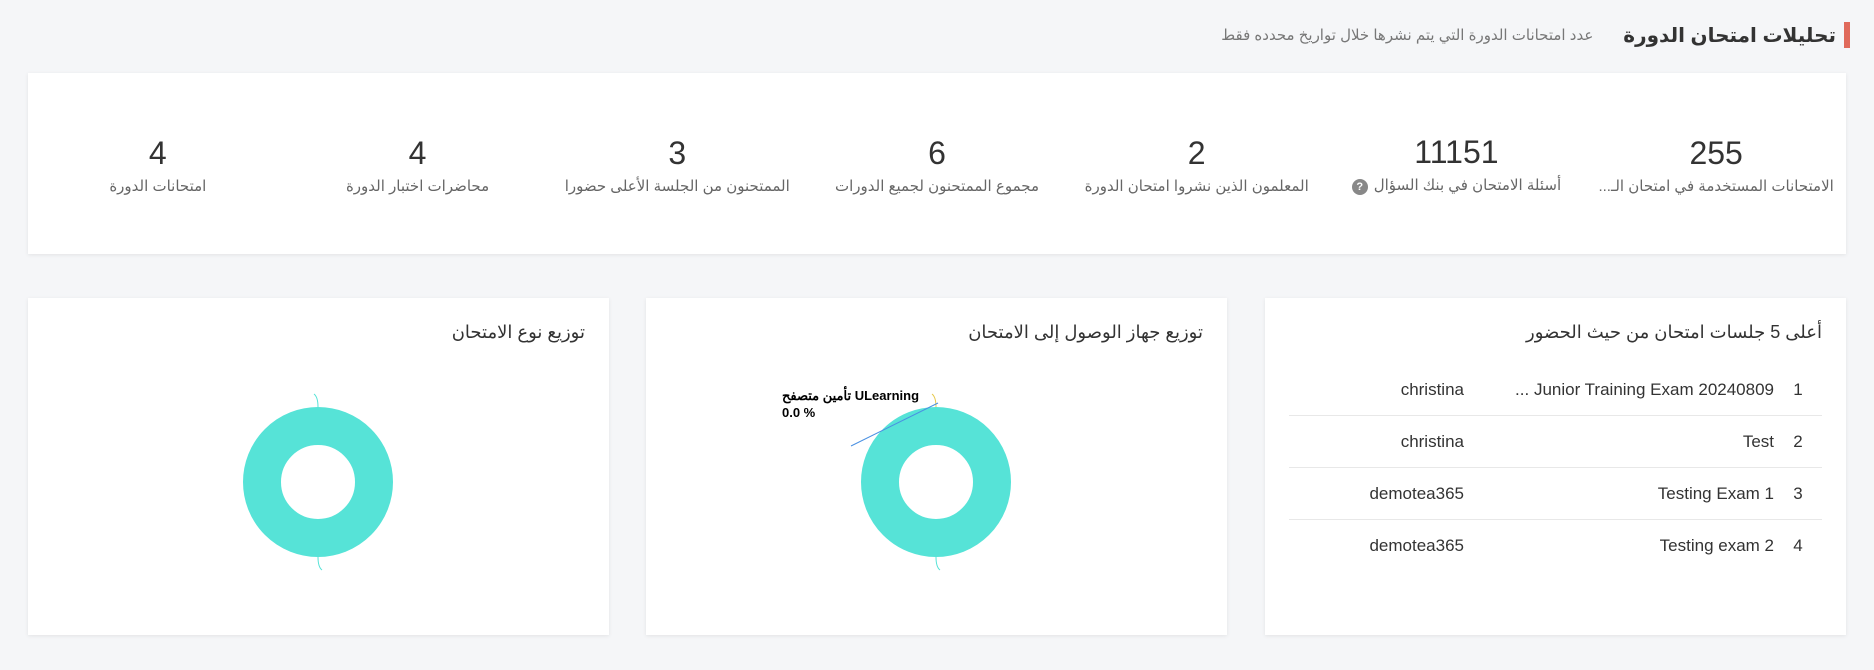  I want to click on stat-value: 2, so click(1196, 152).